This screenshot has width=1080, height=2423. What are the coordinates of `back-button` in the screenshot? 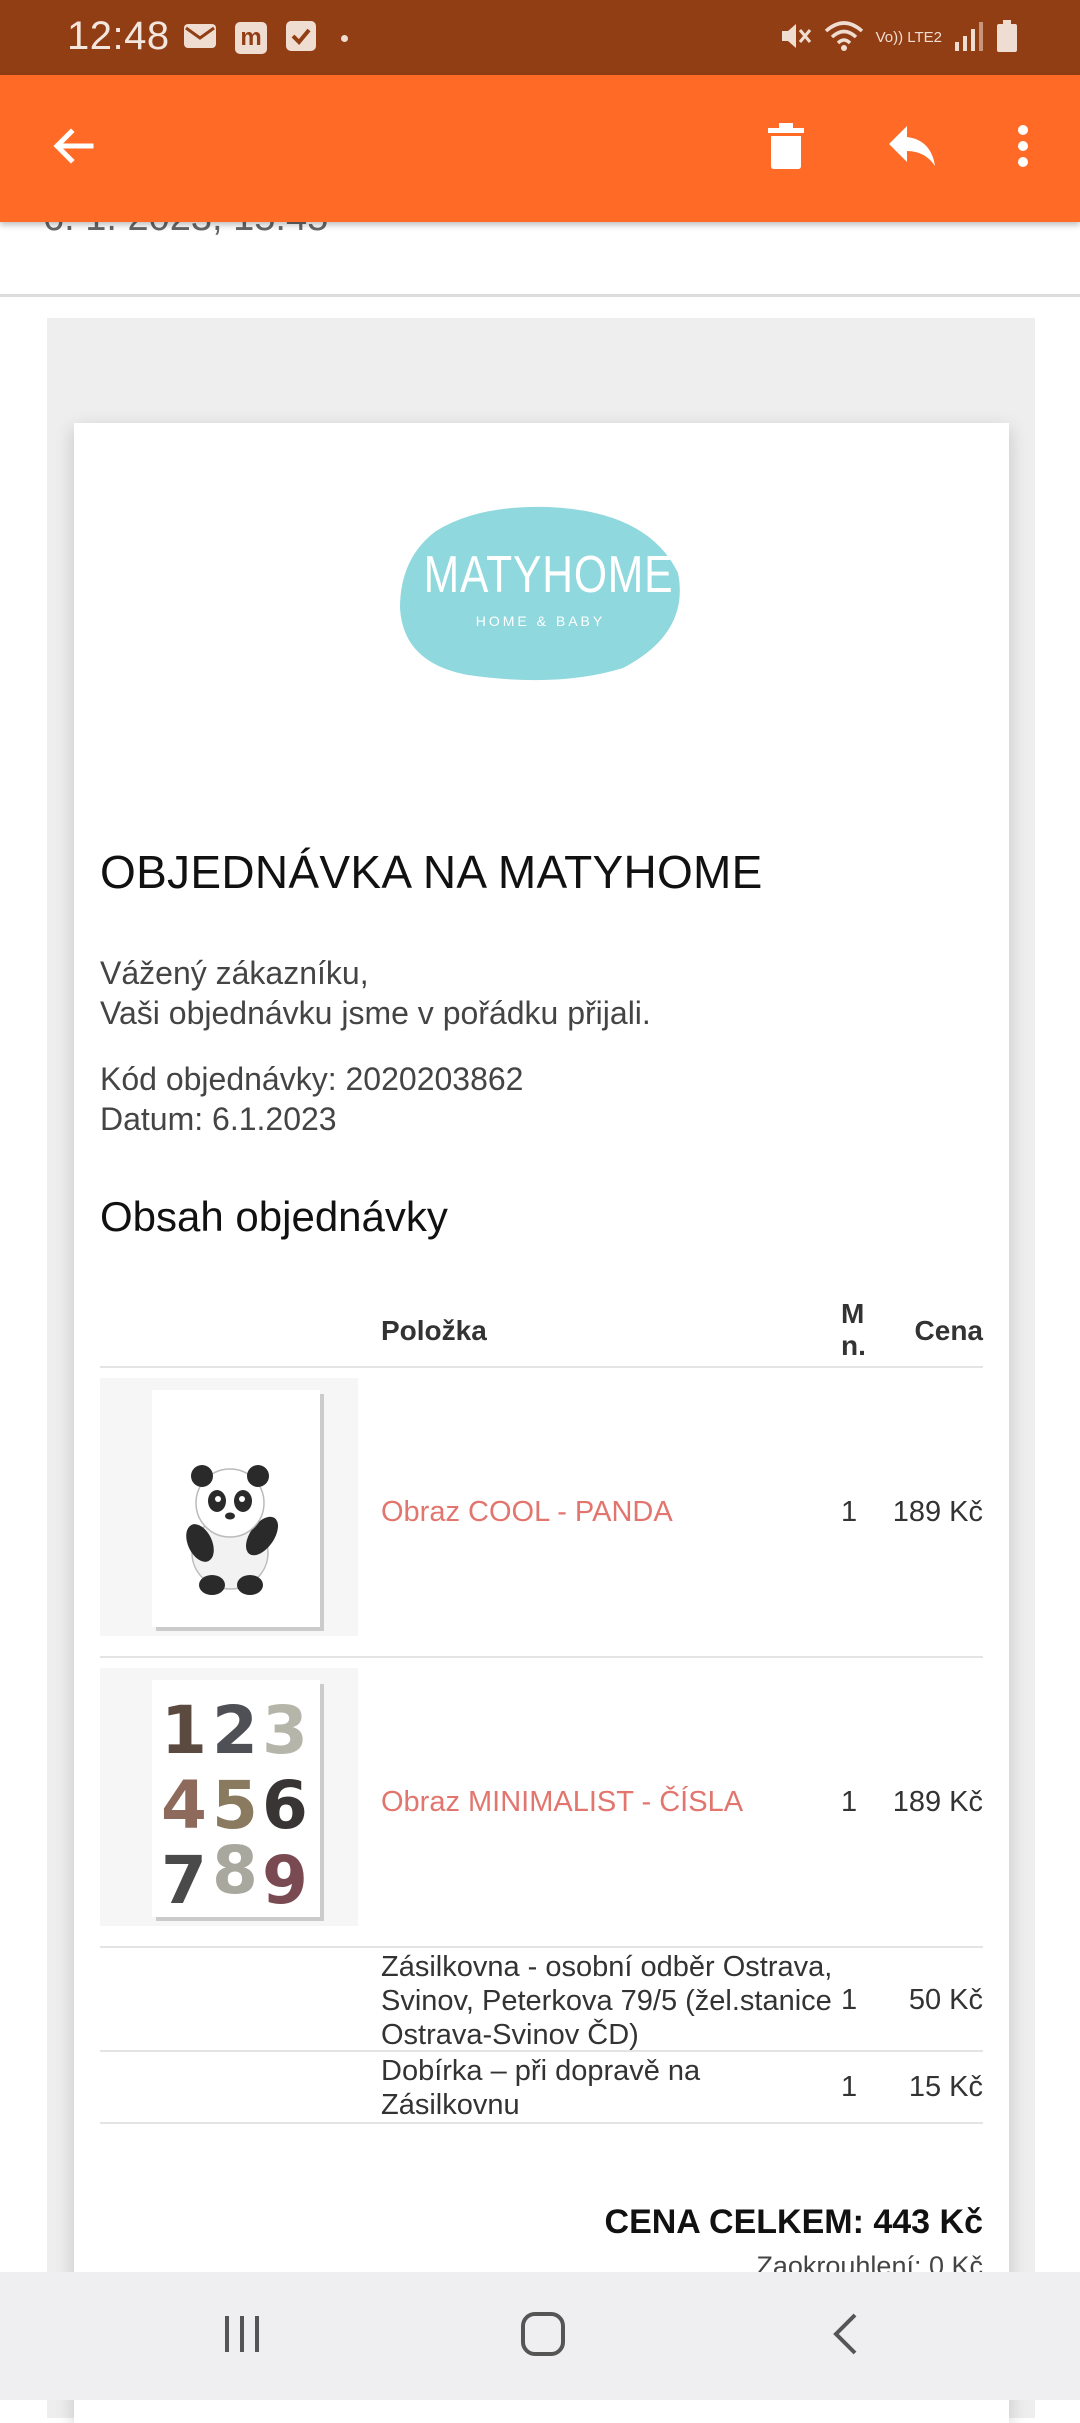 It's located at (73, 148).